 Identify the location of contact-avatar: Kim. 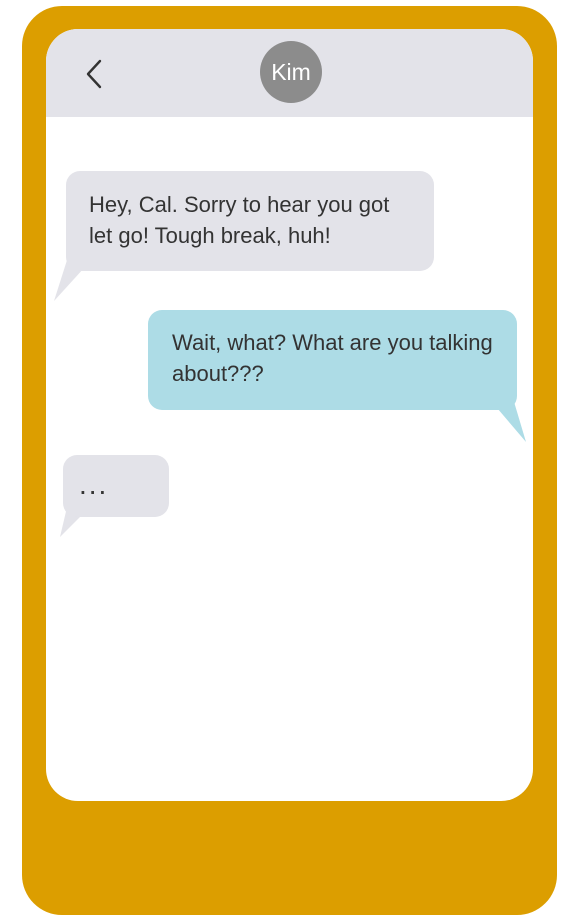
(291, 72).